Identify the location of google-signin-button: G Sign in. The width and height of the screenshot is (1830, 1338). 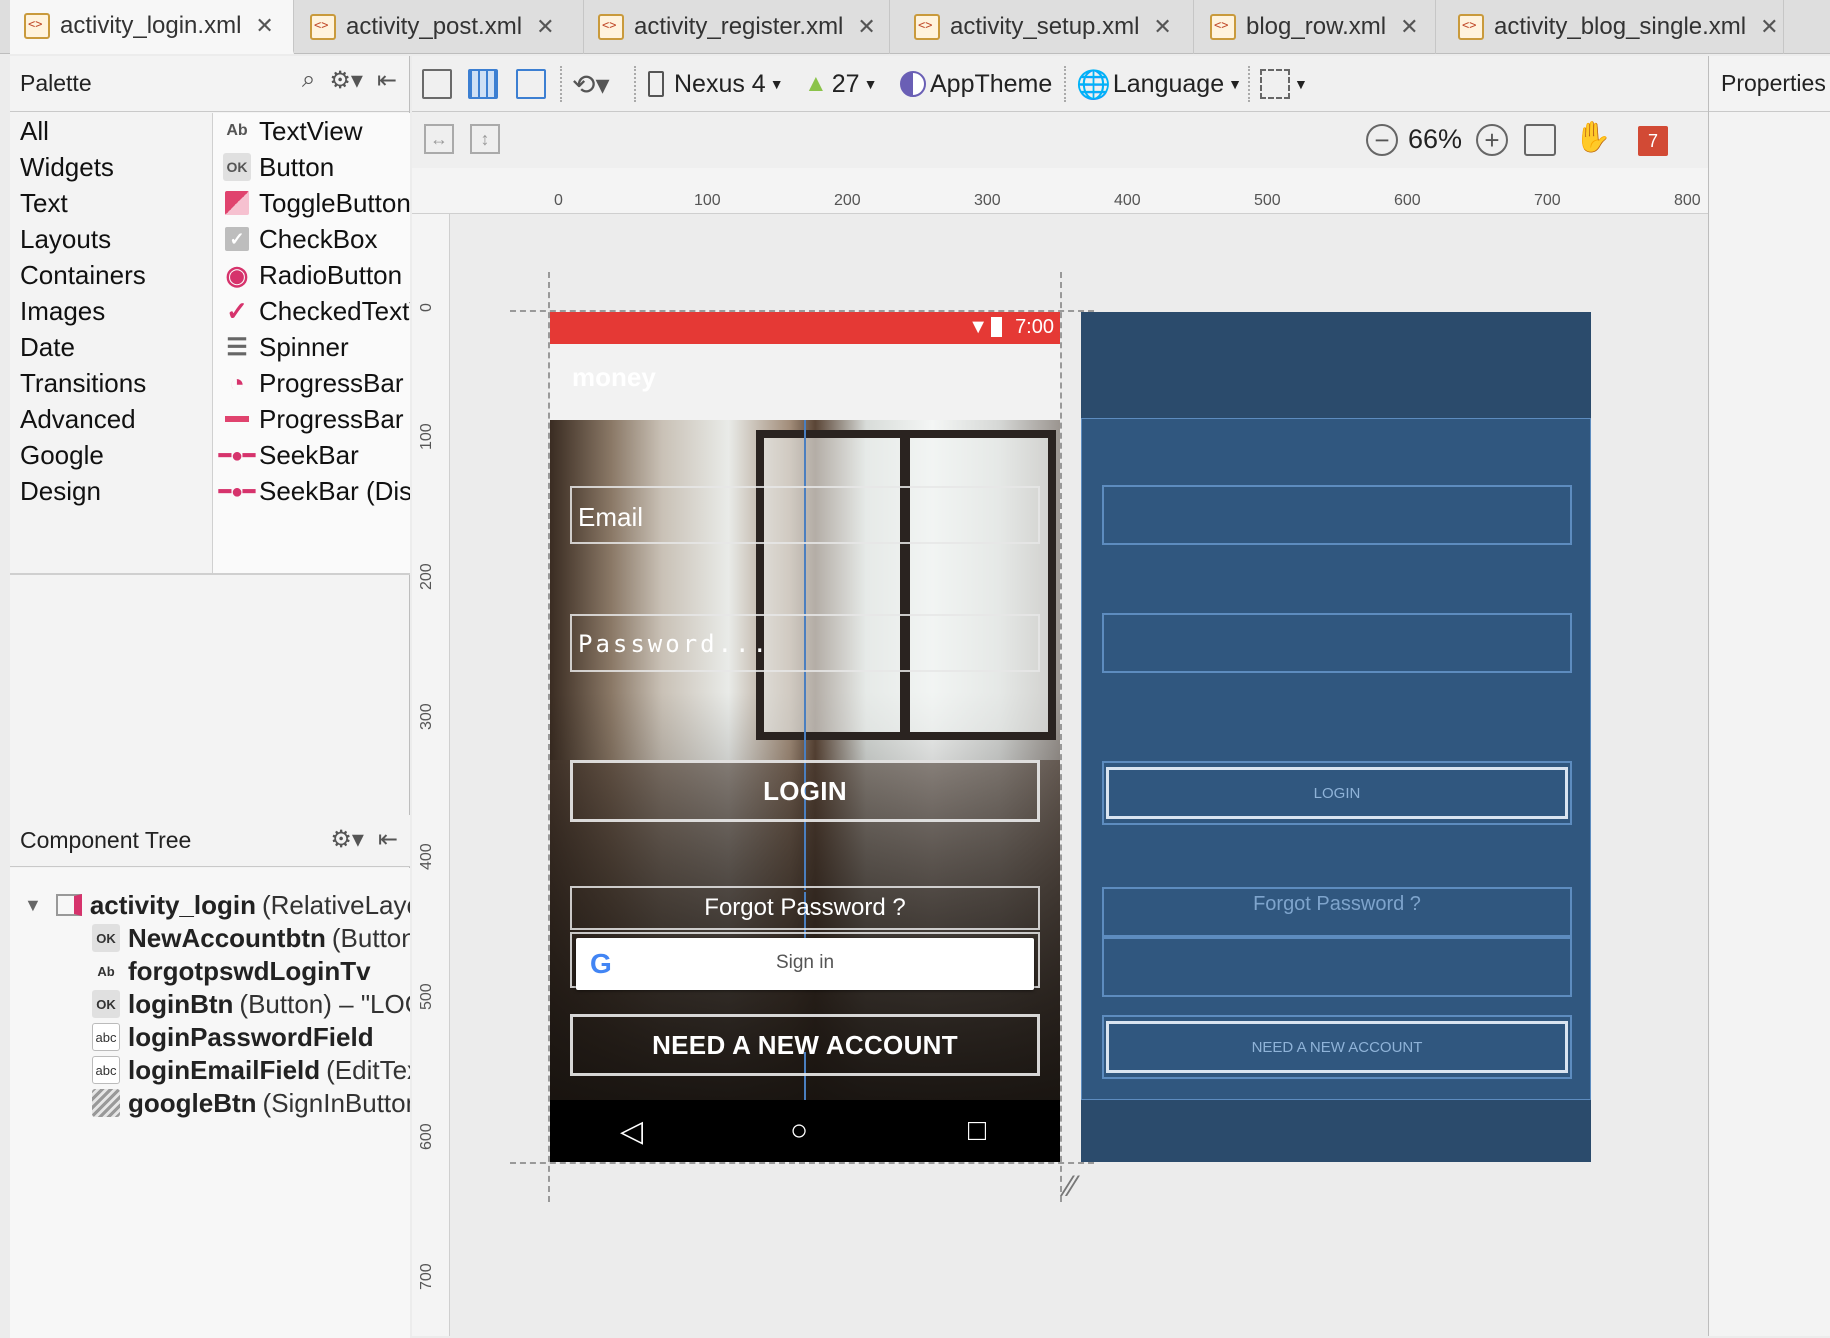
(805, 964).